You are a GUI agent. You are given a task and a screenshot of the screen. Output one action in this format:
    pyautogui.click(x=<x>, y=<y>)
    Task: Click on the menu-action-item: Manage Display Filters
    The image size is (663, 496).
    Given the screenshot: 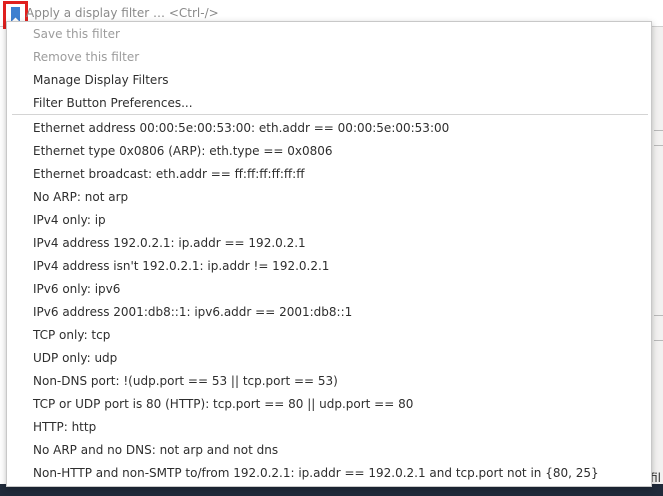 What is the action you would take?
    pyautogui.click(x=101, y=80)
    